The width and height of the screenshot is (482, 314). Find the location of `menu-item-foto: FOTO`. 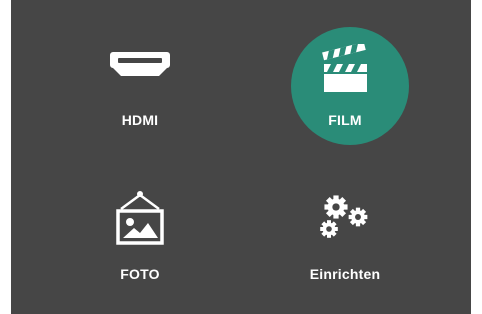

menu-item-foto: FOTO is located at coordinates (140, 240).